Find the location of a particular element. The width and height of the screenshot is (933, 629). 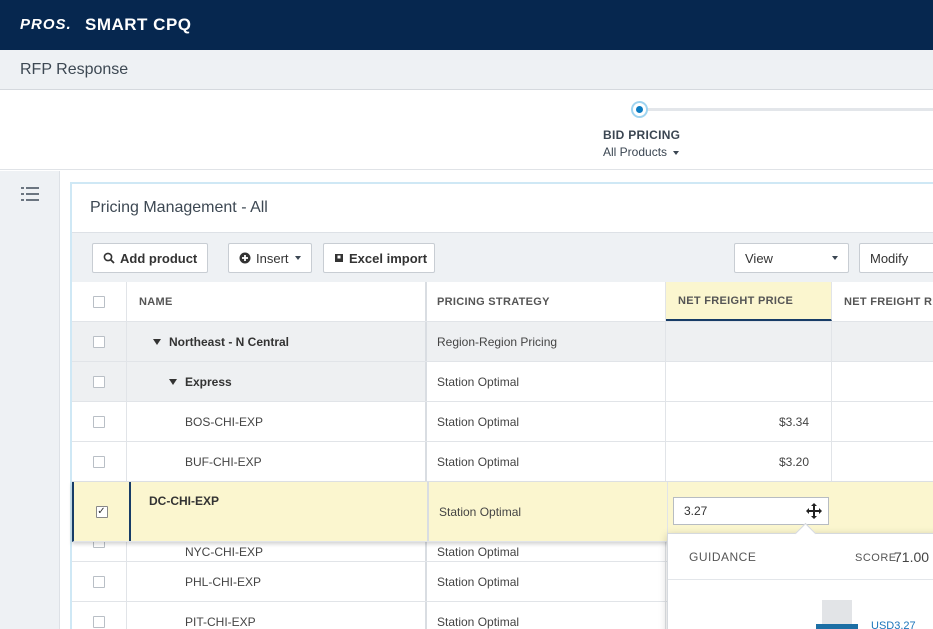

name-cell: Northeast - N Central is located at coordinates (277, 341).